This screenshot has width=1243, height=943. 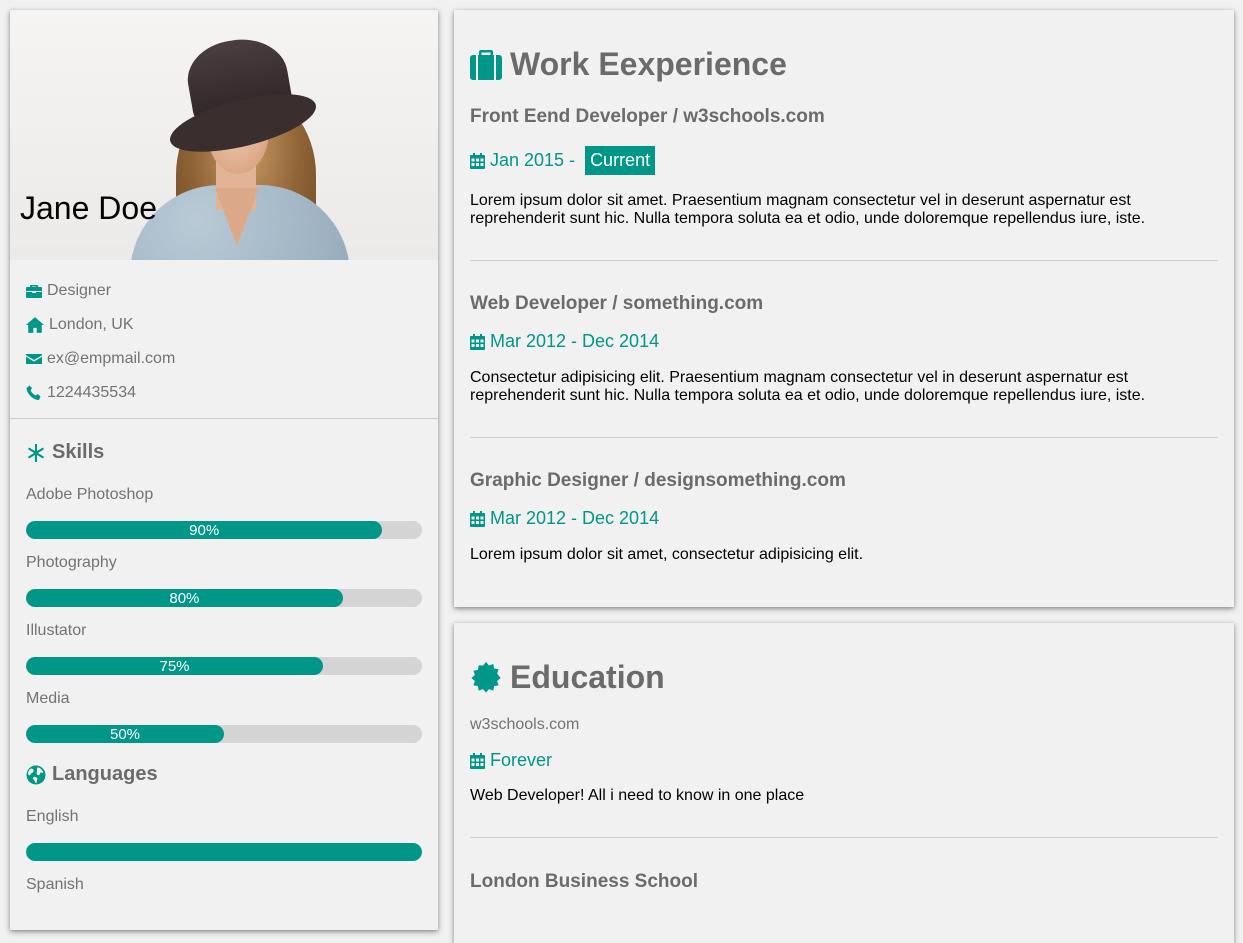 What do you see at coordinates (620, 160) in the screenshot?
I see `current-badge: Current` at bounding box center [620, 160].